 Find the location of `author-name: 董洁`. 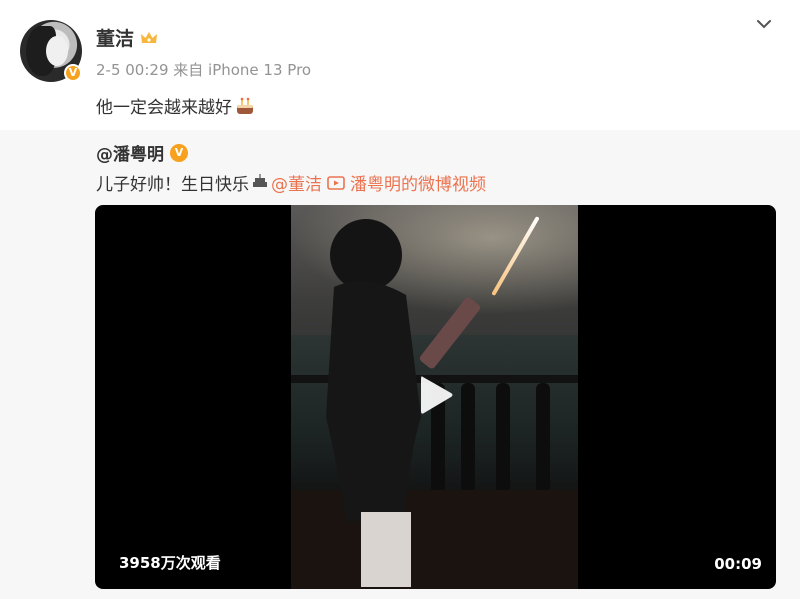

author-name: 董洁 is located at coordinates (115, 37).